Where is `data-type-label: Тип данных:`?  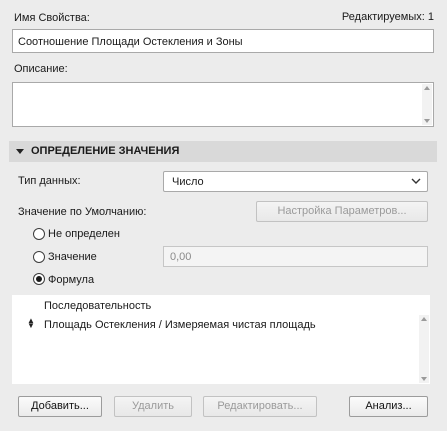 data-type-label: Тип данных: is located at coordinates (49, 181).